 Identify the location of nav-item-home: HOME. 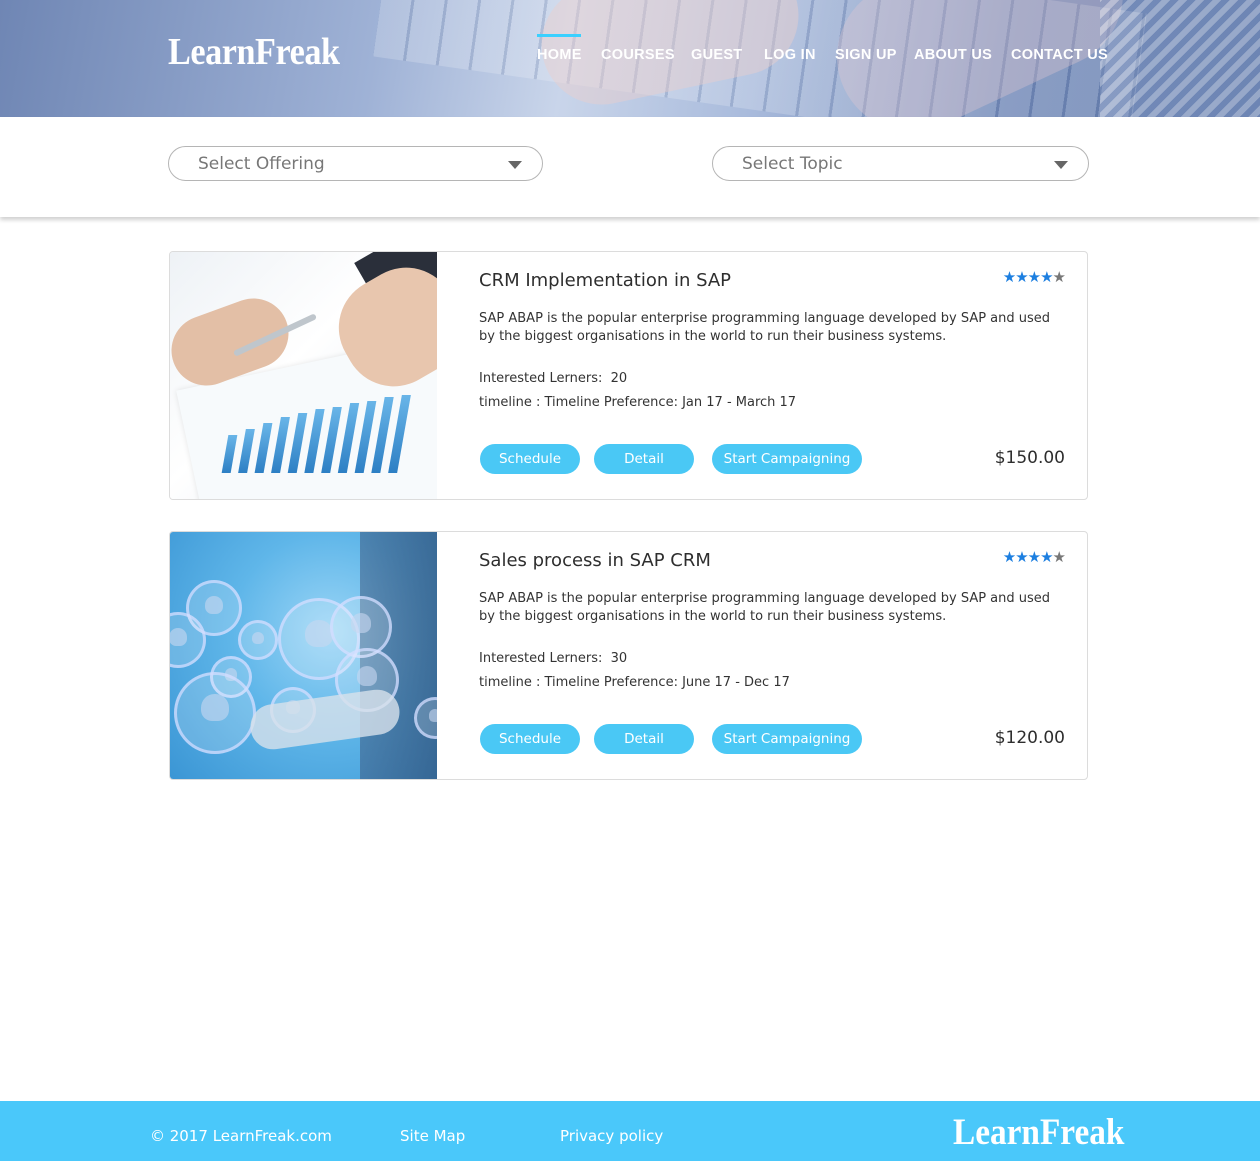
(559, 55).